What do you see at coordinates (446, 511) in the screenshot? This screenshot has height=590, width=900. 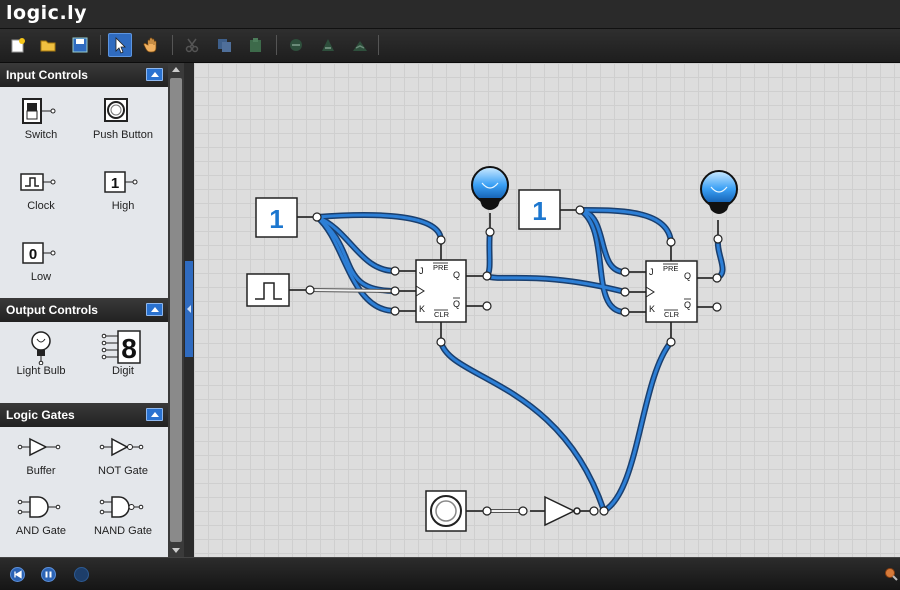 I see `push-button-component` at bounding box center [446, 511].